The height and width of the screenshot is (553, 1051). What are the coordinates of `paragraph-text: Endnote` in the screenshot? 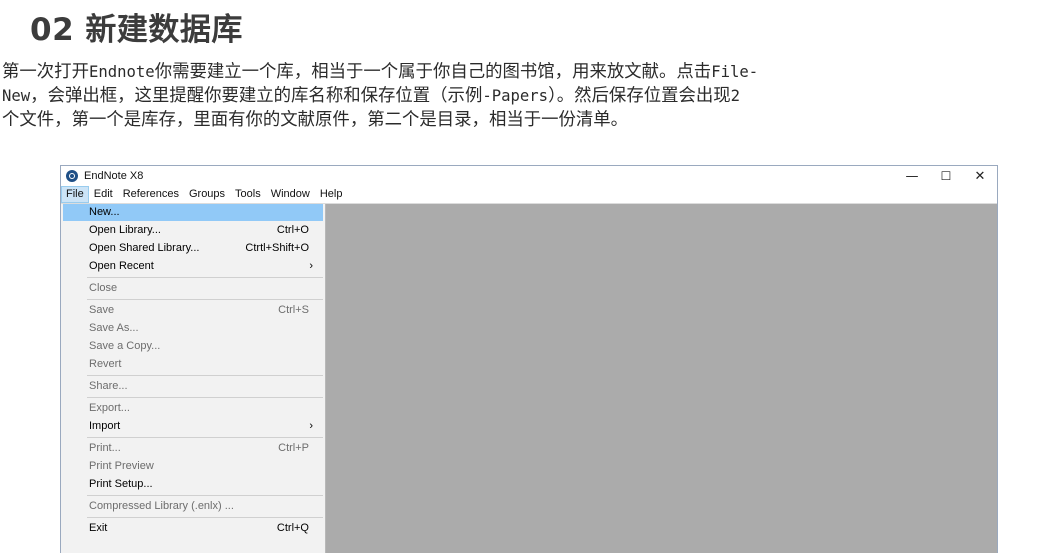 It's located at (121, 72).